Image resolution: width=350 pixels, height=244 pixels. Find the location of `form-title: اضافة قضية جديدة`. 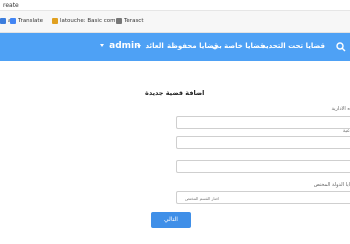

form-title: اضافة قضية جديدة is located at coordinates (175, 93).